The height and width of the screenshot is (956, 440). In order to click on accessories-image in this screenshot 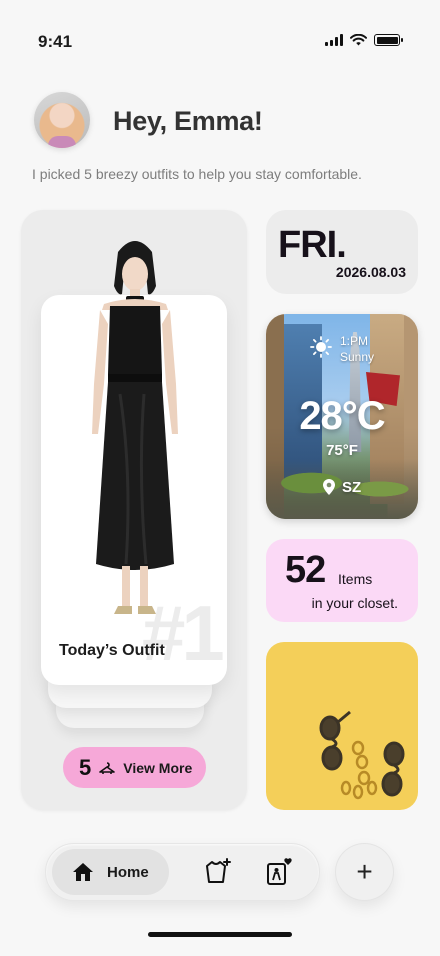, I will do `click(362, 755)`.